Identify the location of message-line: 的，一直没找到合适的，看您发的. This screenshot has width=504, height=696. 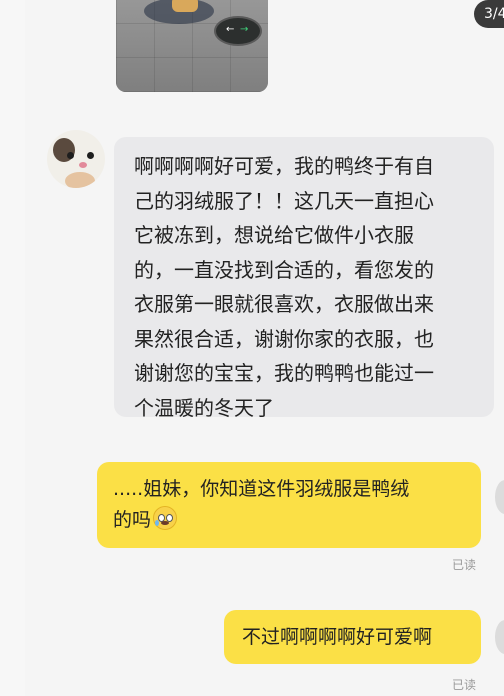
(284, 269).